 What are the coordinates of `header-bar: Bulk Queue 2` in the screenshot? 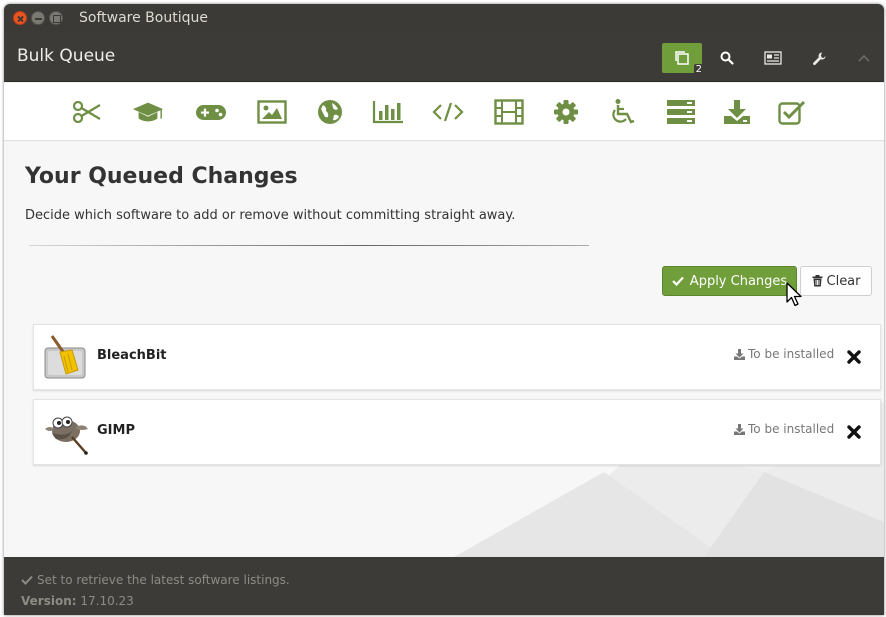 It's located at (444, 57).